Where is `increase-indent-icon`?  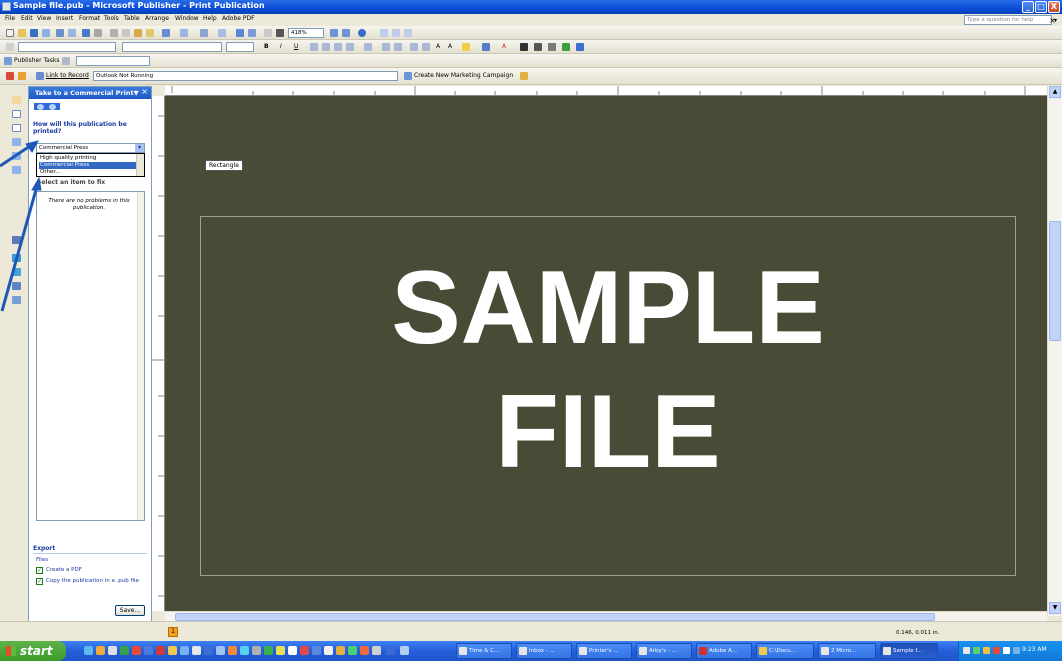 increase-indent-icon is located at coordinates (426, 47).